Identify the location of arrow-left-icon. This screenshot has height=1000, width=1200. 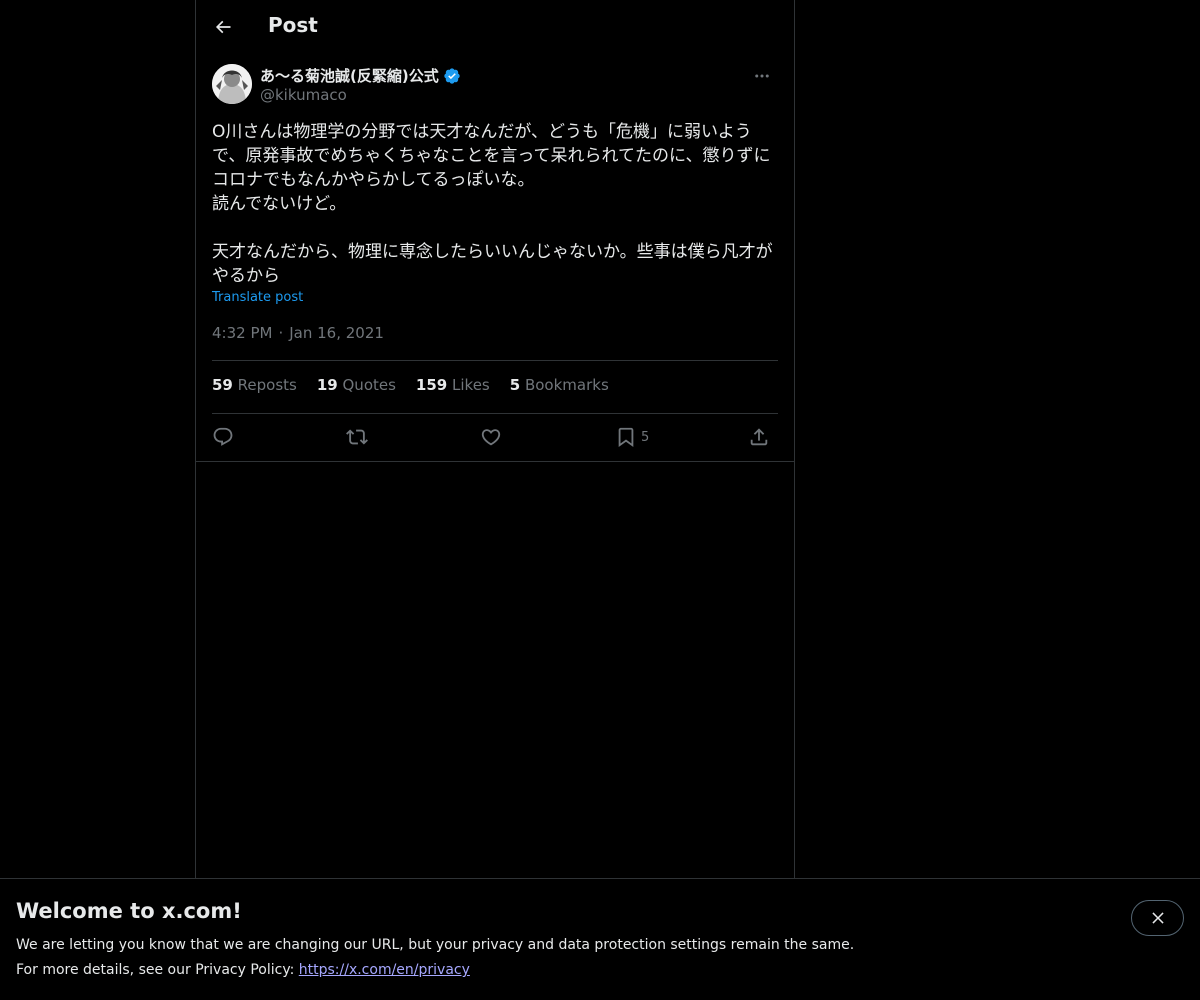
(223, 27).